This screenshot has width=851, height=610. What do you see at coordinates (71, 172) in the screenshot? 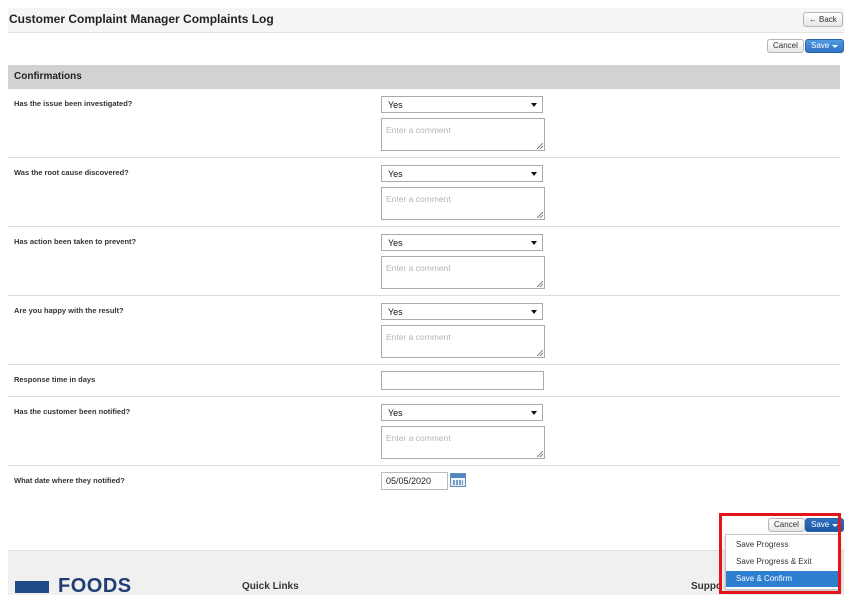
I see `question-label: Was the root cause discovered?` at bounding box center [71, 172].